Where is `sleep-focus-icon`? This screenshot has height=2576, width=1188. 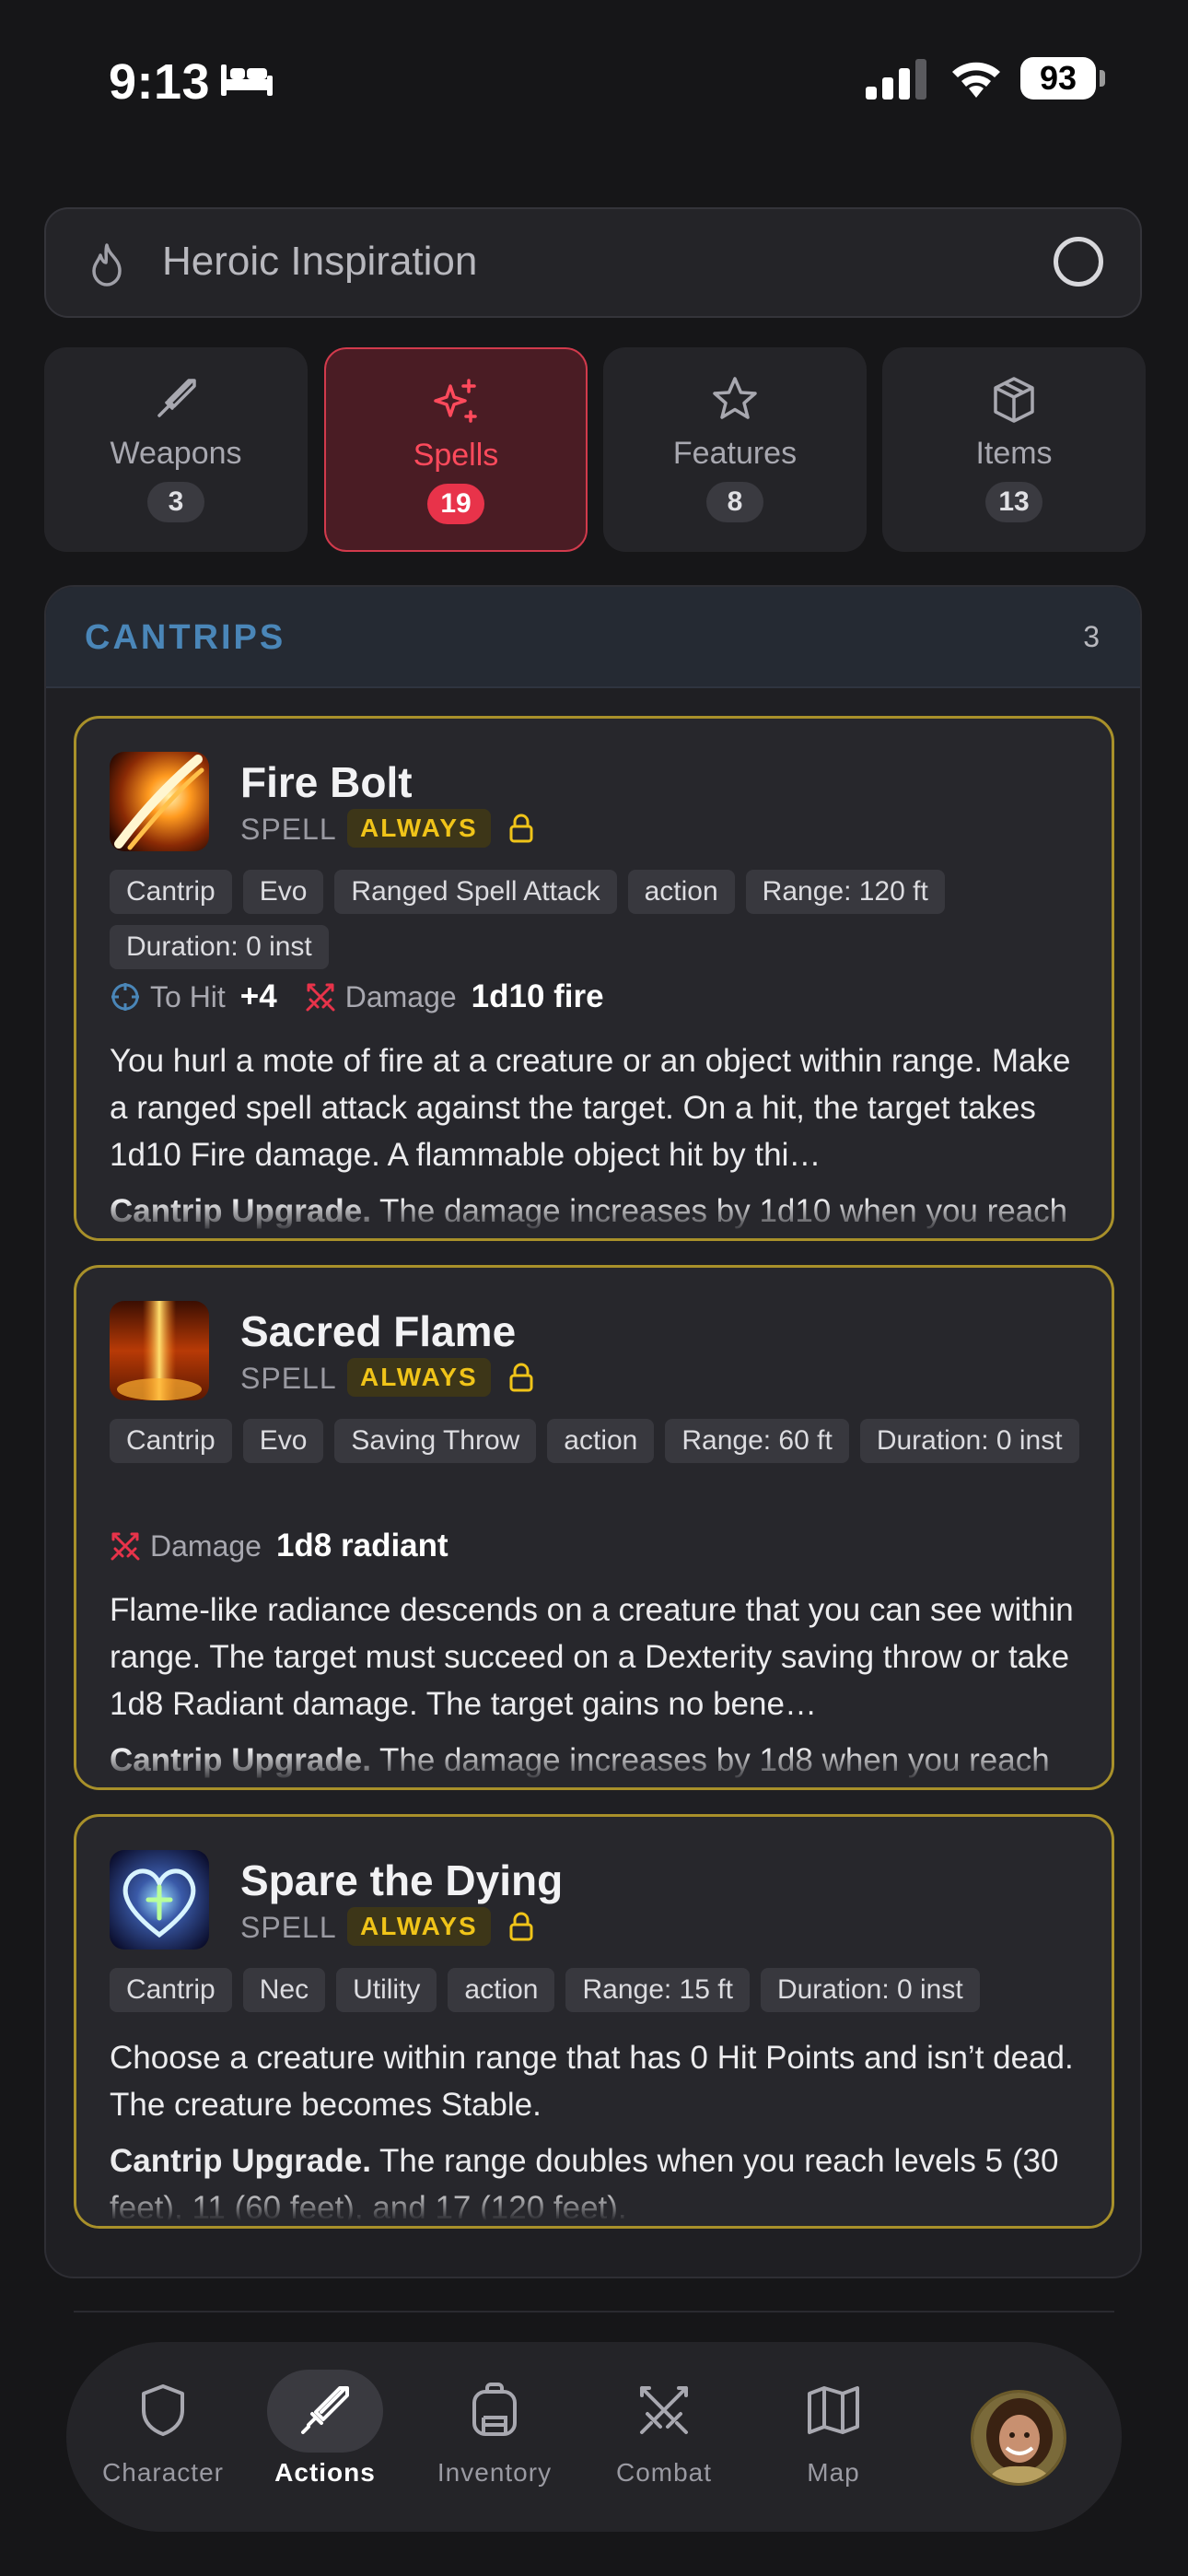
sleep-focus-icon is located at coordinates (247, 80).